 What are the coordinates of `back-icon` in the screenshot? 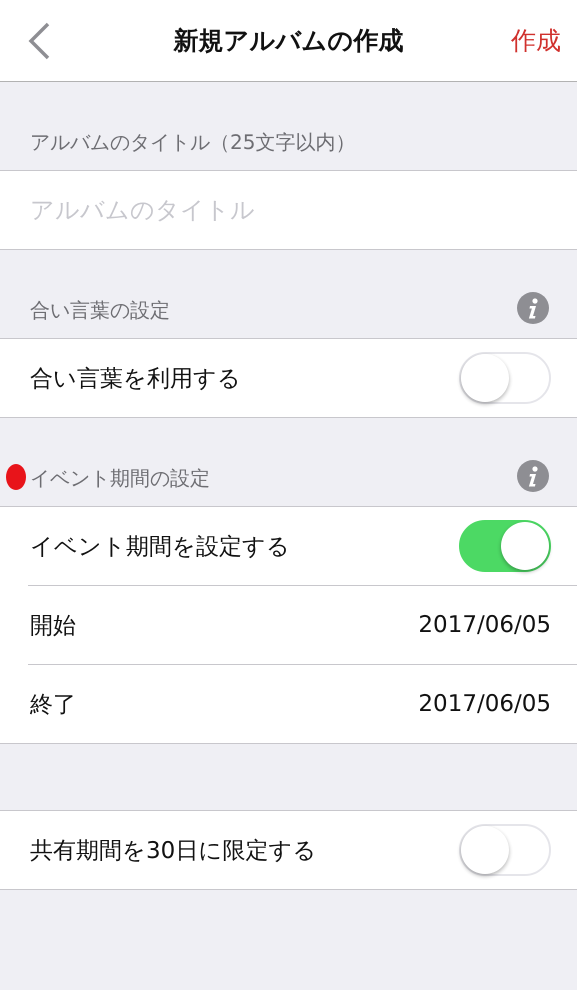 It's located at (39, 40).